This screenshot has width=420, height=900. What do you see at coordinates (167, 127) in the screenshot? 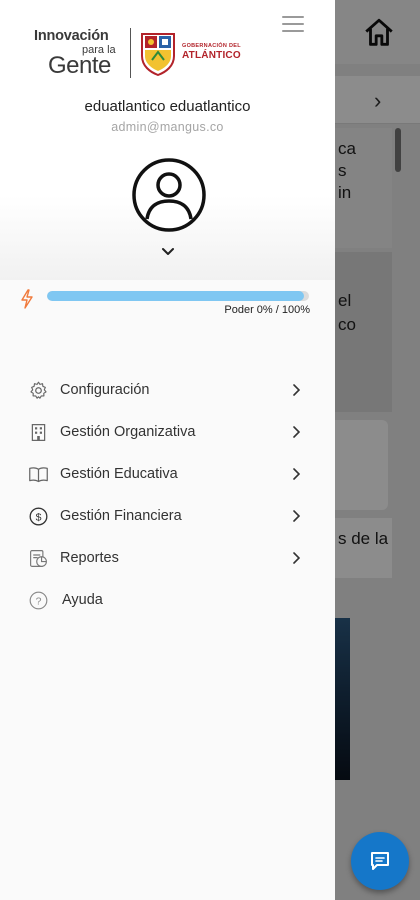
I see `user-email: admin@mangus.co` at bounding box center [167, 127].